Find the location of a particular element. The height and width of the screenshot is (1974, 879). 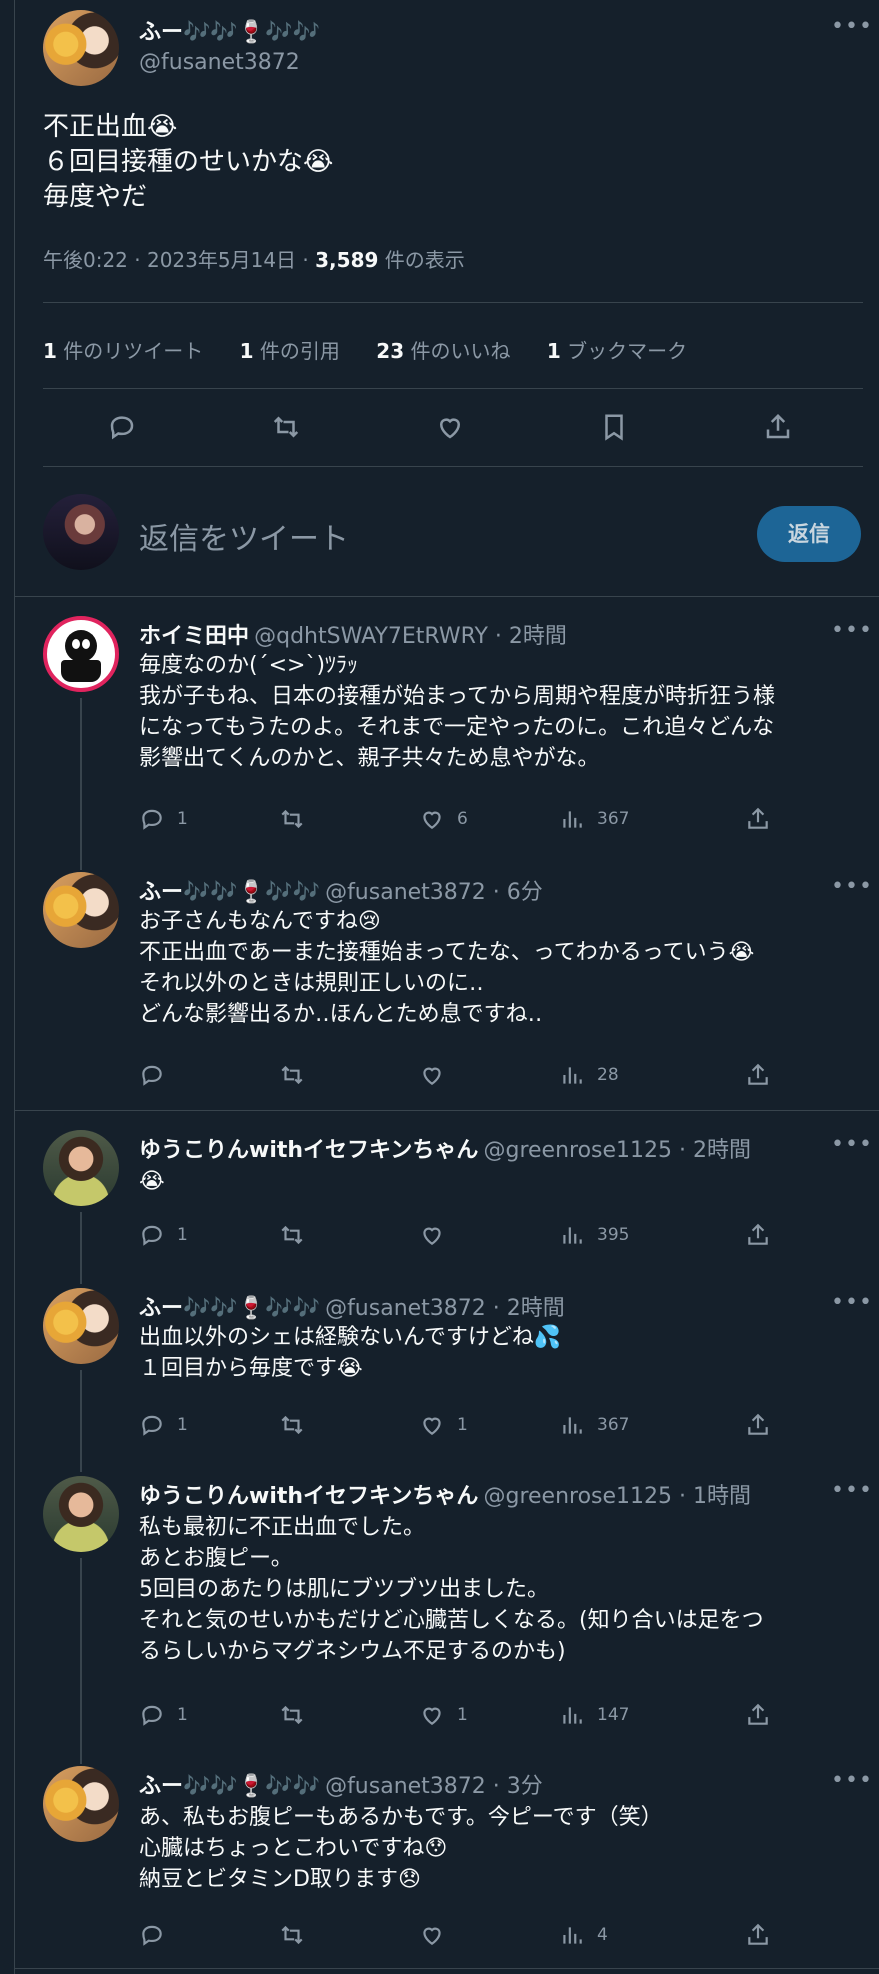

reply-action-bar: 28 is located at coordinates (459, 1076).